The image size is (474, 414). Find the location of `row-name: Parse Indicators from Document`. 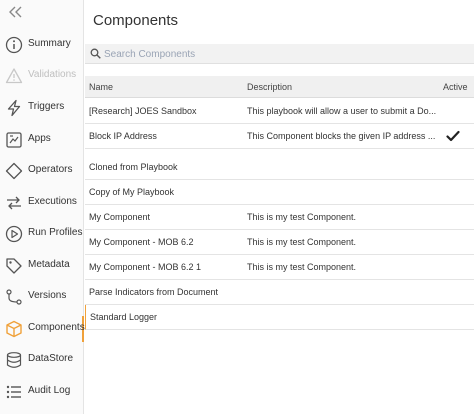

row-name: Parse Indicators from Document is located at coordinates (154, 292).